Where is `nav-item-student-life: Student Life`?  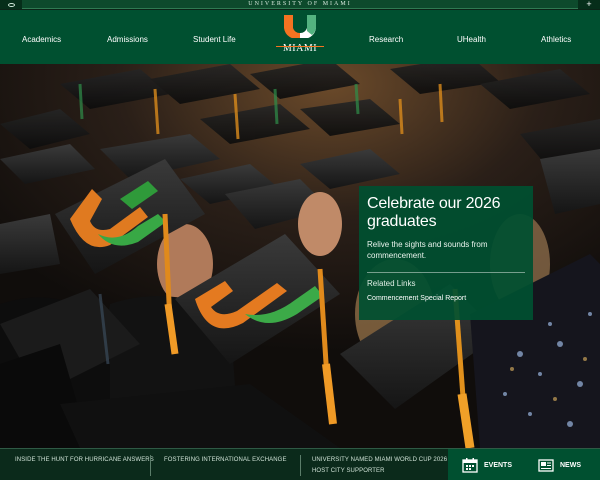
nav-item-student-life: Student Life is located at coordinates (214, 37).